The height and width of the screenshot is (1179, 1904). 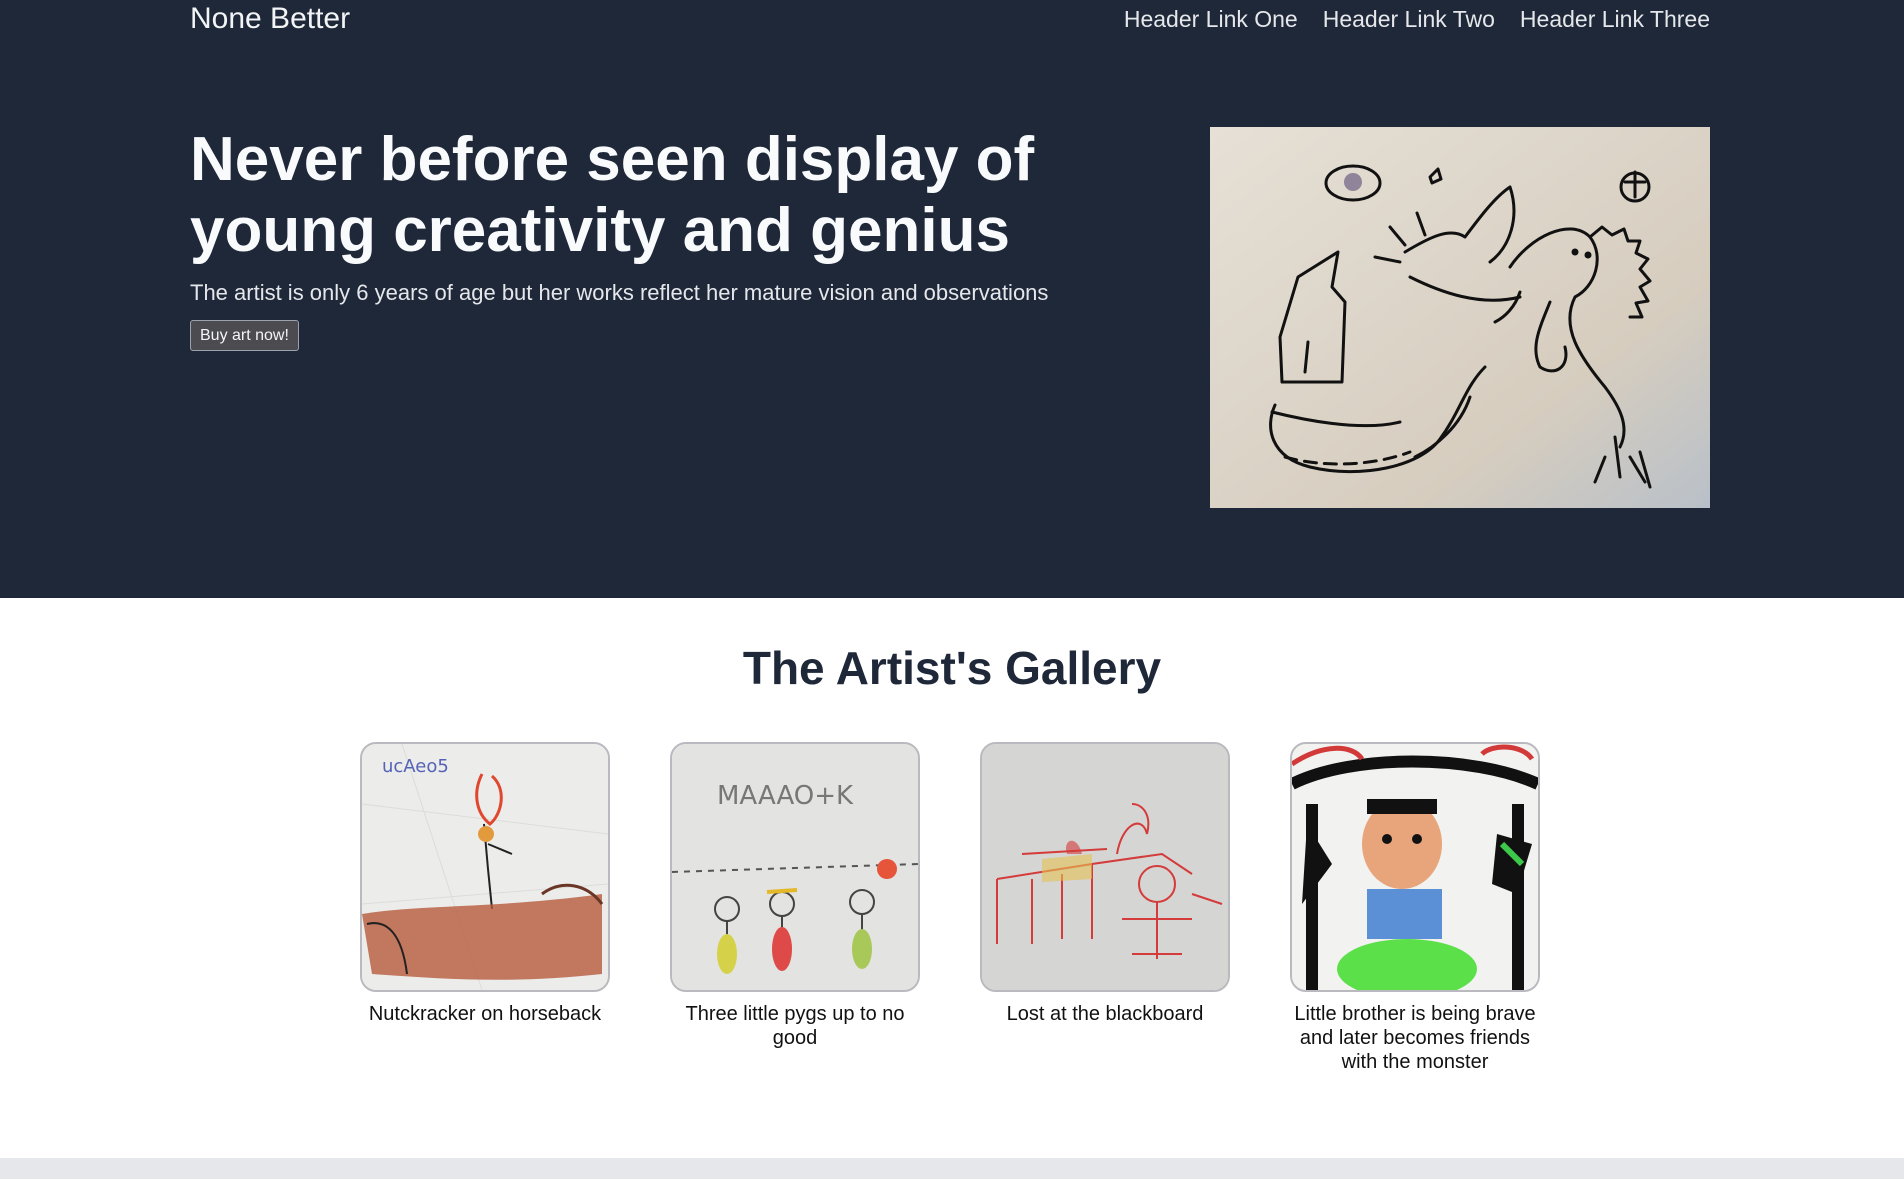 I want to click on footer-strip, so click(x=952, y=1168).